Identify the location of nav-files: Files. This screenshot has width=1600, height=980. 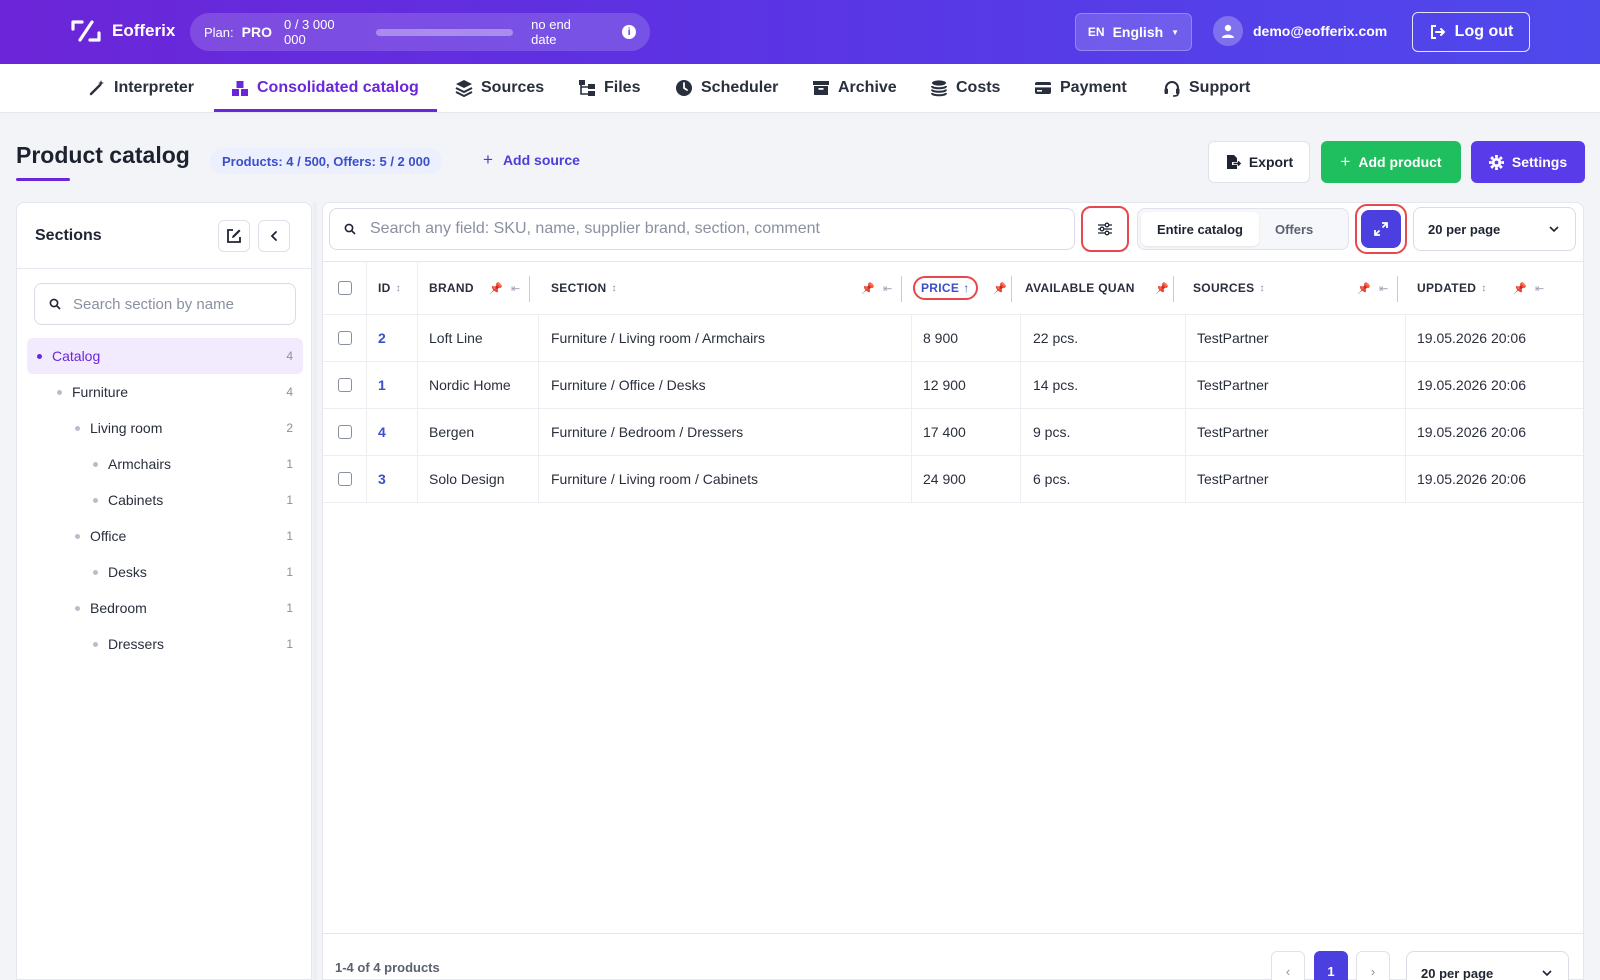
(609, 88).